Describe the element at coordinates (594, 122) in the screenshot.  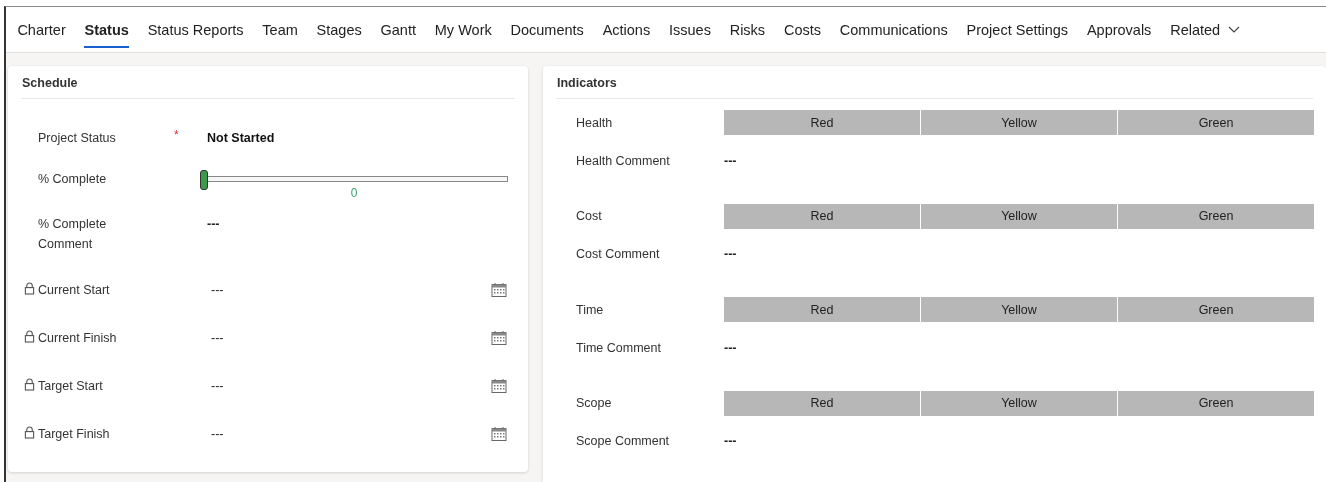
I see `field-label: Health` at that location.